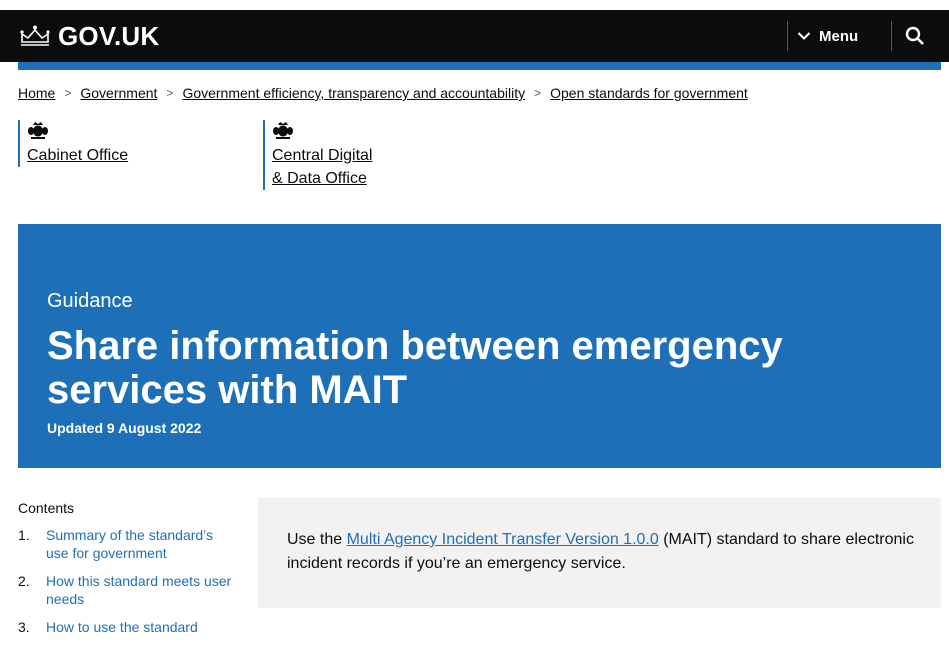  What do you see at coordinates (24, 535) in the screenshot?
I see `contents-item-number: 1.` at bounding box center [24, 535].